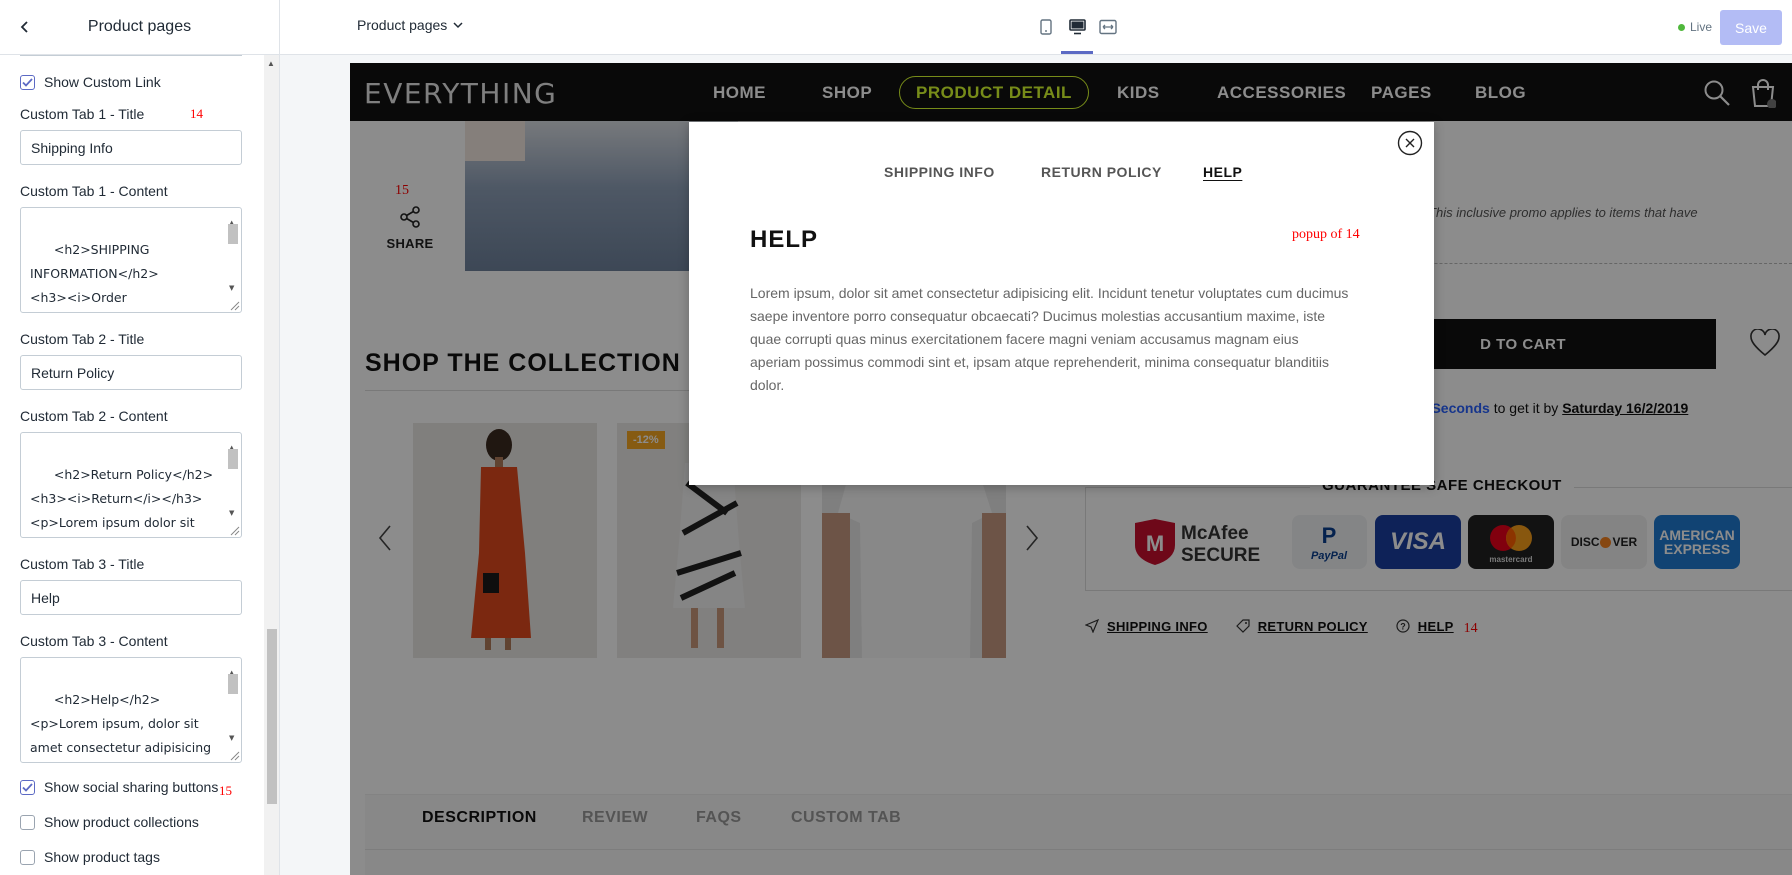  Describe the element at coordinates (94, 416) in the screenshot. I see `tab2-content-label: Custom Tab 2 - Content` at that location.